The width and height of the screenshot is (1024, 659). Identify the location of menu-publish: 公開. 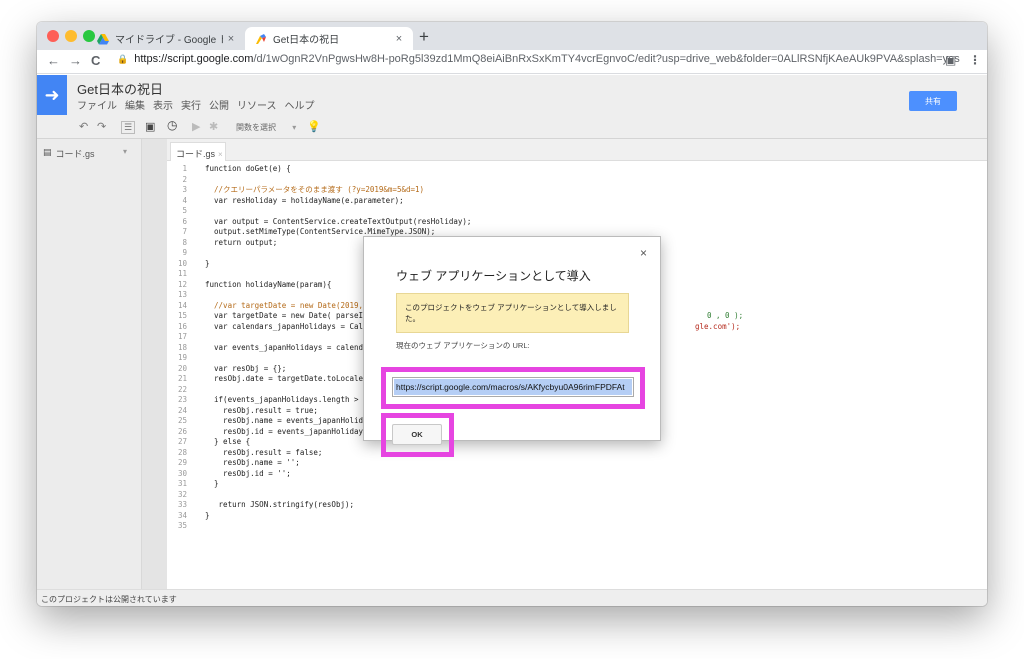
(219, 104).